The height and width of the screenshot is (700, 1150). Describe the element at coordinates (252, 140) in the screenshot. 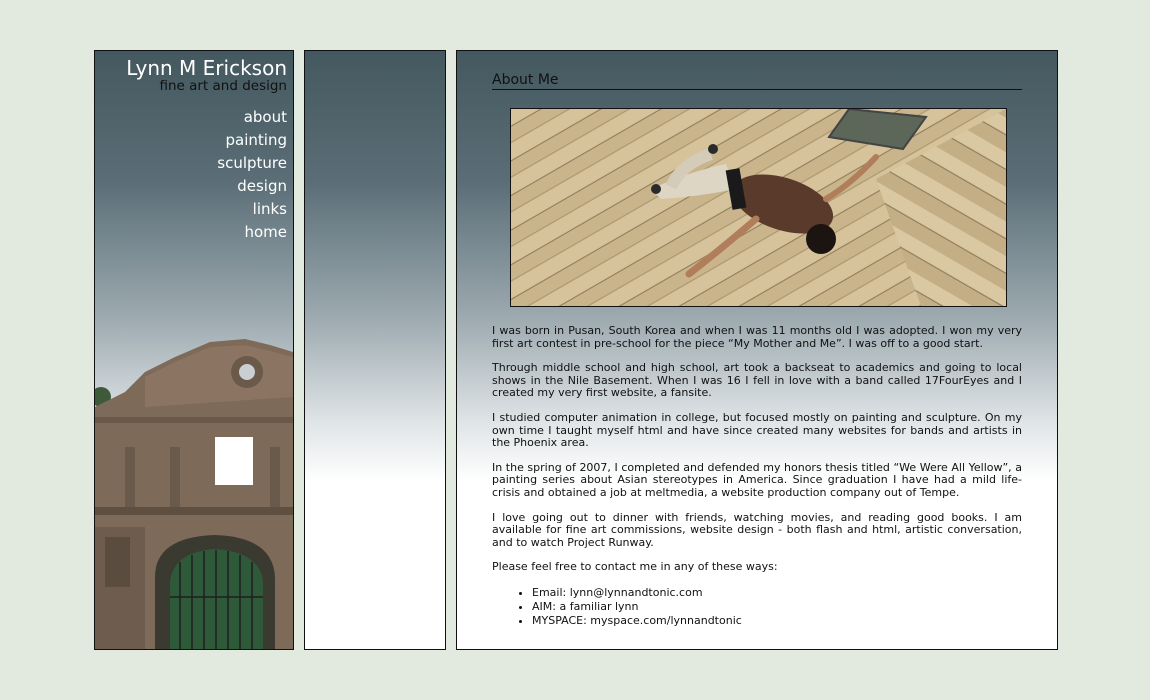

I see `nav-painting: painting` at that location.